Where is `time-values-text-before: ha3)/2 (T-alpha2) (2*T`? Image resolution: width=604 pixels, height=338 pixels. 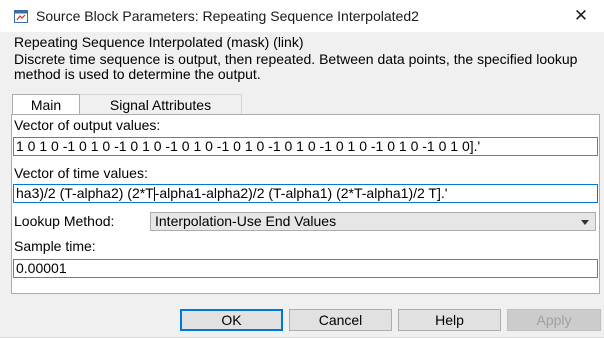 time-values-text-before: ha3)/2 (T-alpha2) (2*T is located at coordinates (85, 193).